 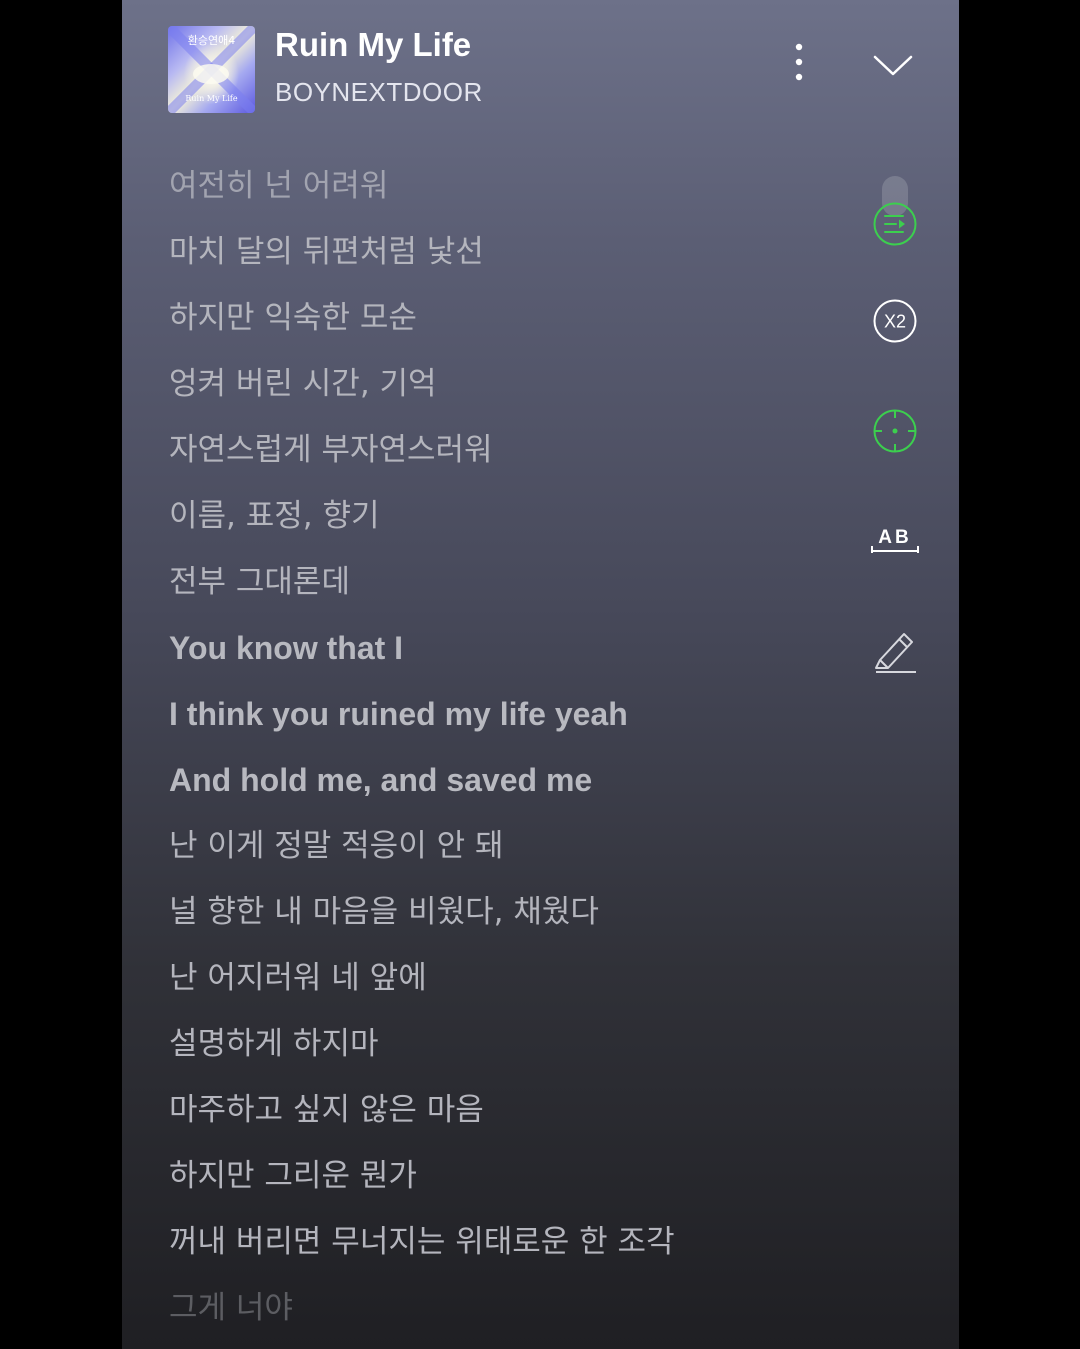 I want to click on speed-x2-button: X2, so click(x=895, y=321).